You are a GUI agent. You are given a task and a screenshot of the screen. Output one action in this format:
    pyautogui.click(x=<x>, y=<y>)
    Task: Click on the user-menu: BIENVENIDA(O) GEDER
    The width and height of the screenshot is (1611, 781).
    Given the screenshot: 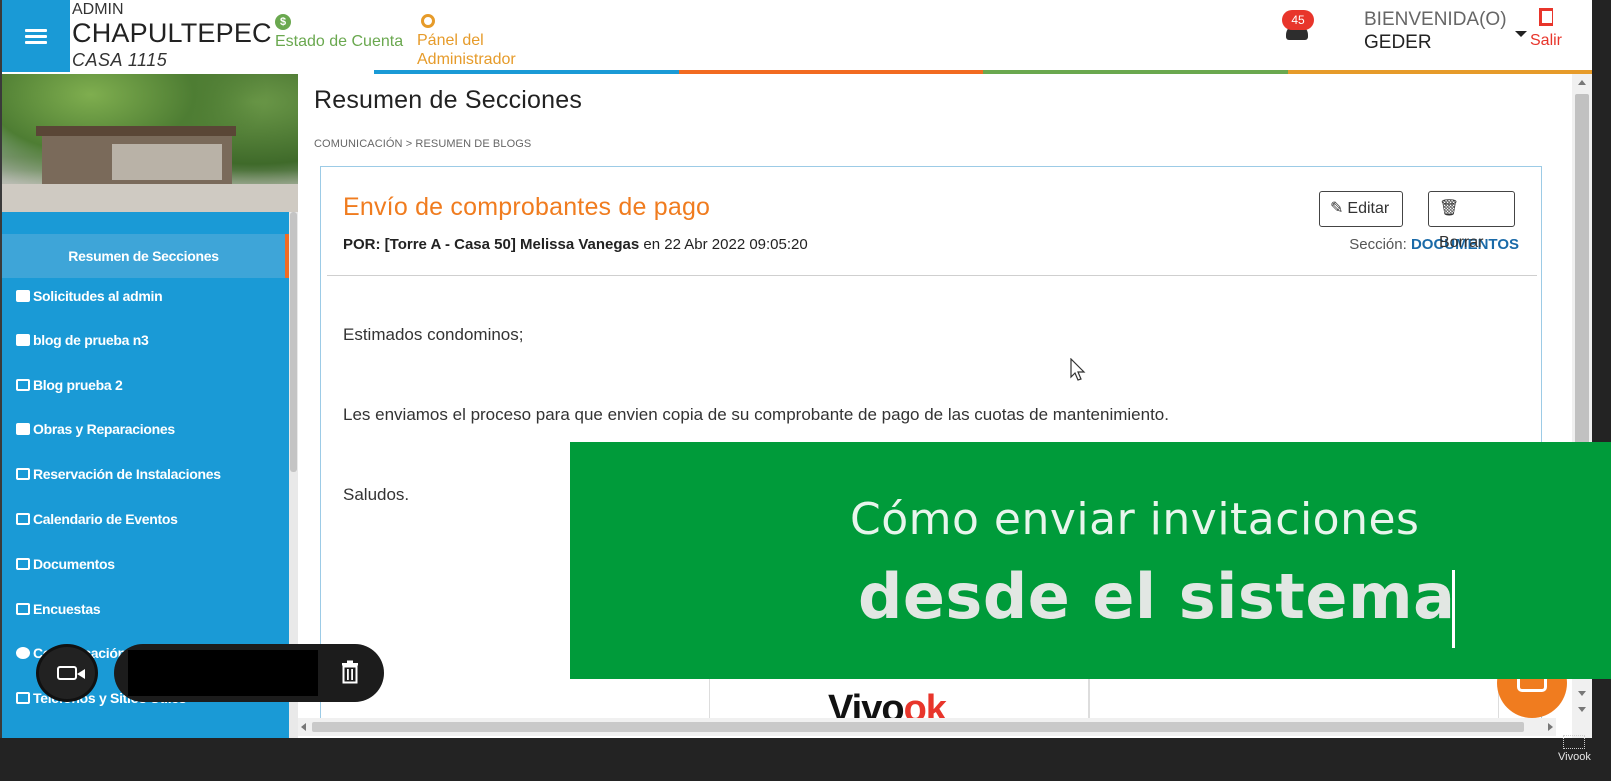 What is the action you would take?
    pyautogui.click(x=1435, y=32)
    